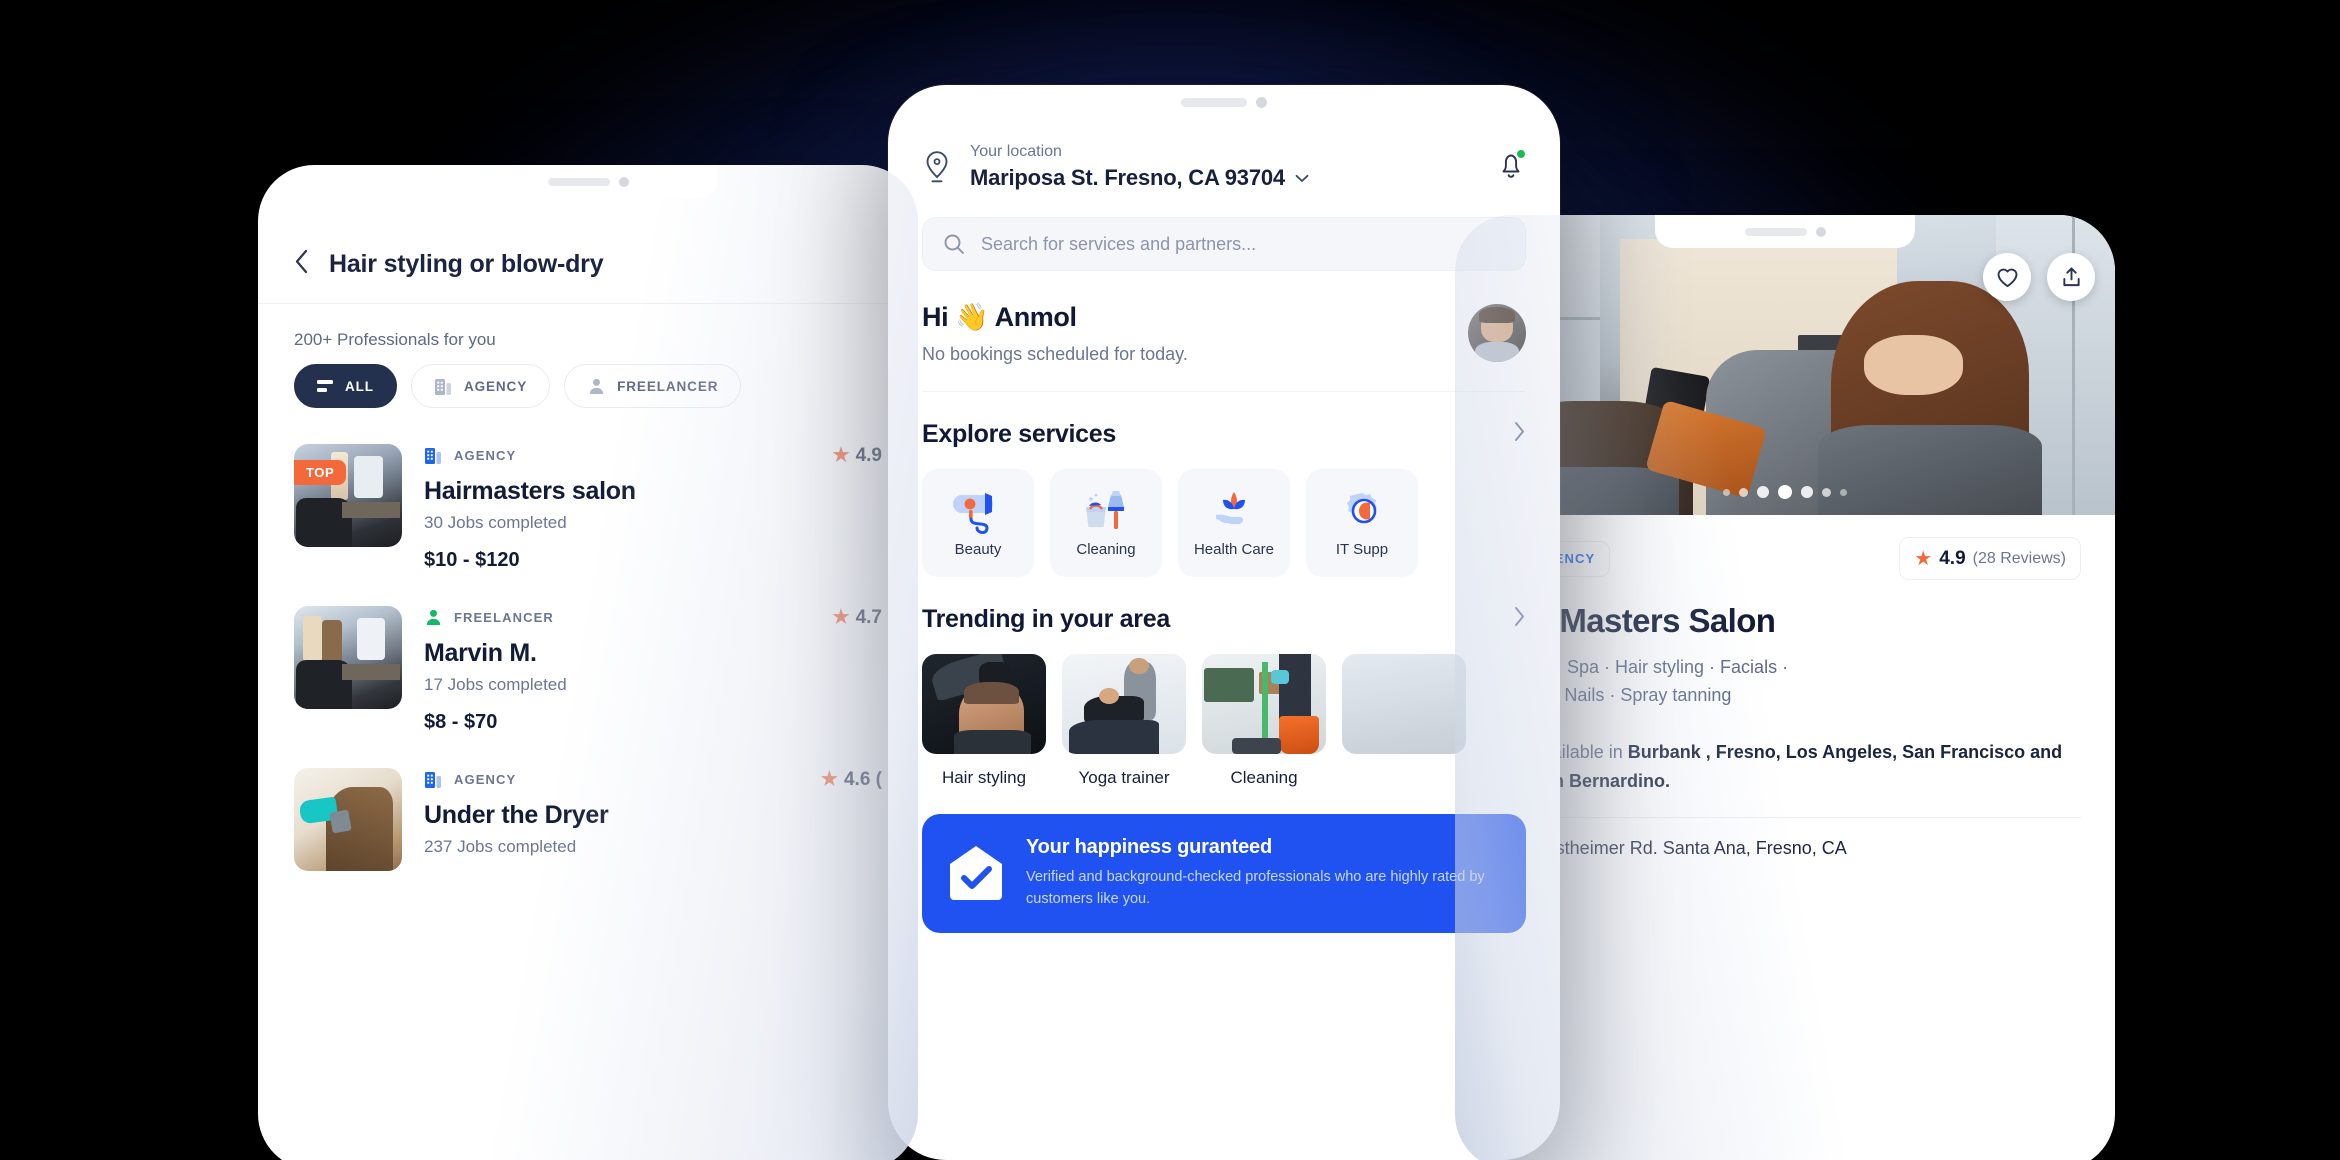 Image resolution: width=2340 pixels, height=1160 pixels. Describe the element at coordinates (395, 339) in the screenshot. I see `results-count: 200+ Professionals for you` at that location.